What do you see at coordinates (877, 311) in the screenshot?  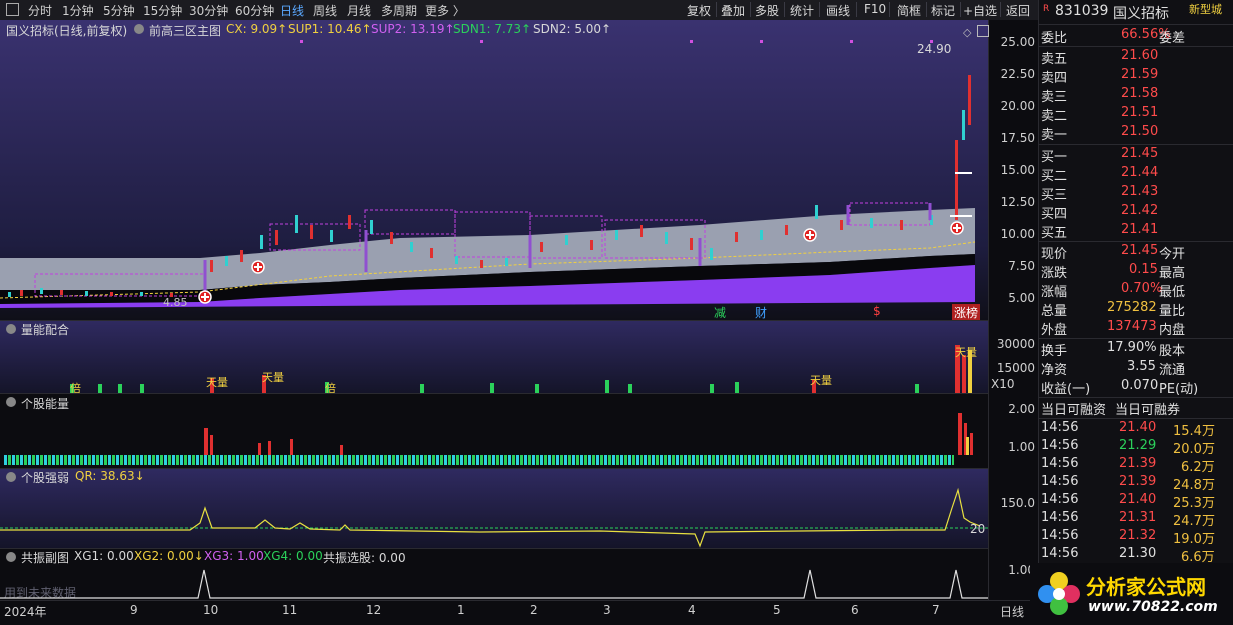 I see `marker-dollar: $` at bounding box center [877, 311].